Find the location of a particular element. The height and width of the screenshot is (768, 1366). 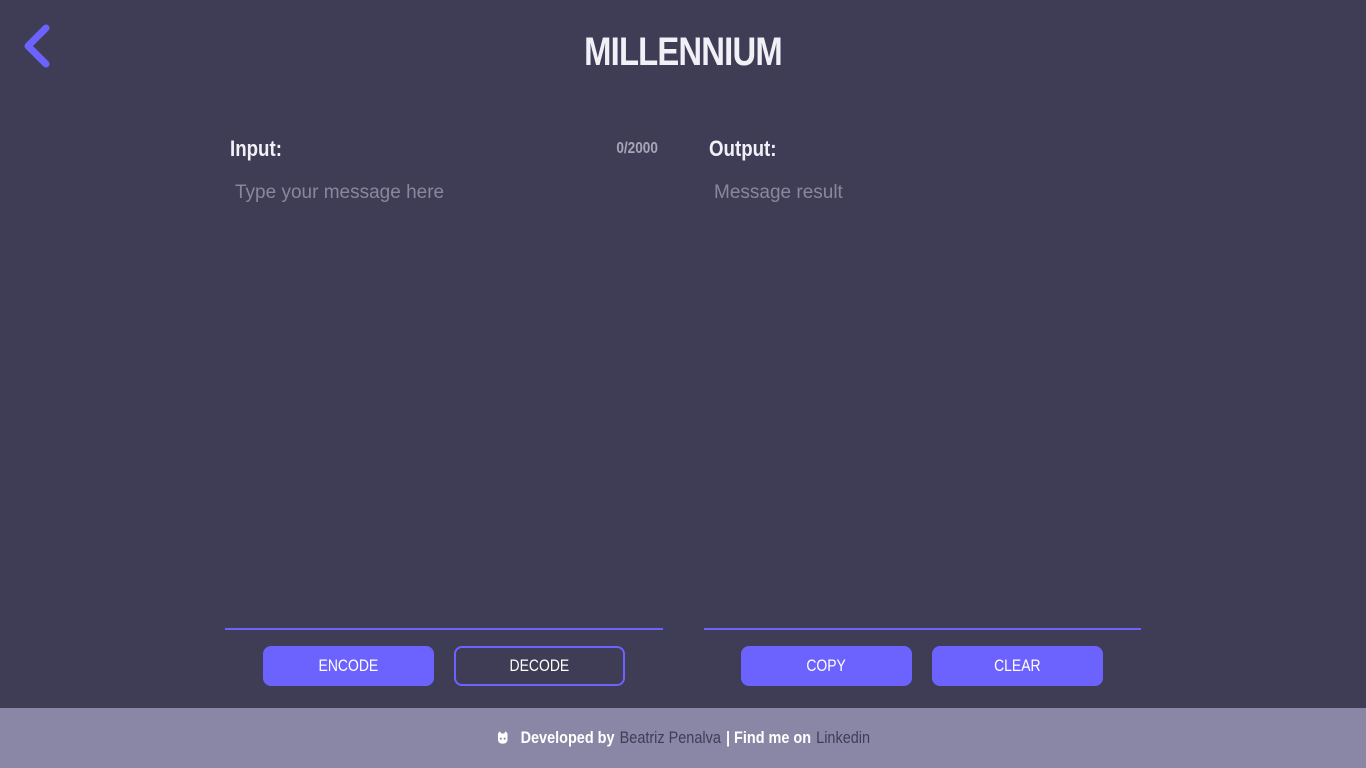

github-icon is located at coordinates (503, 738).